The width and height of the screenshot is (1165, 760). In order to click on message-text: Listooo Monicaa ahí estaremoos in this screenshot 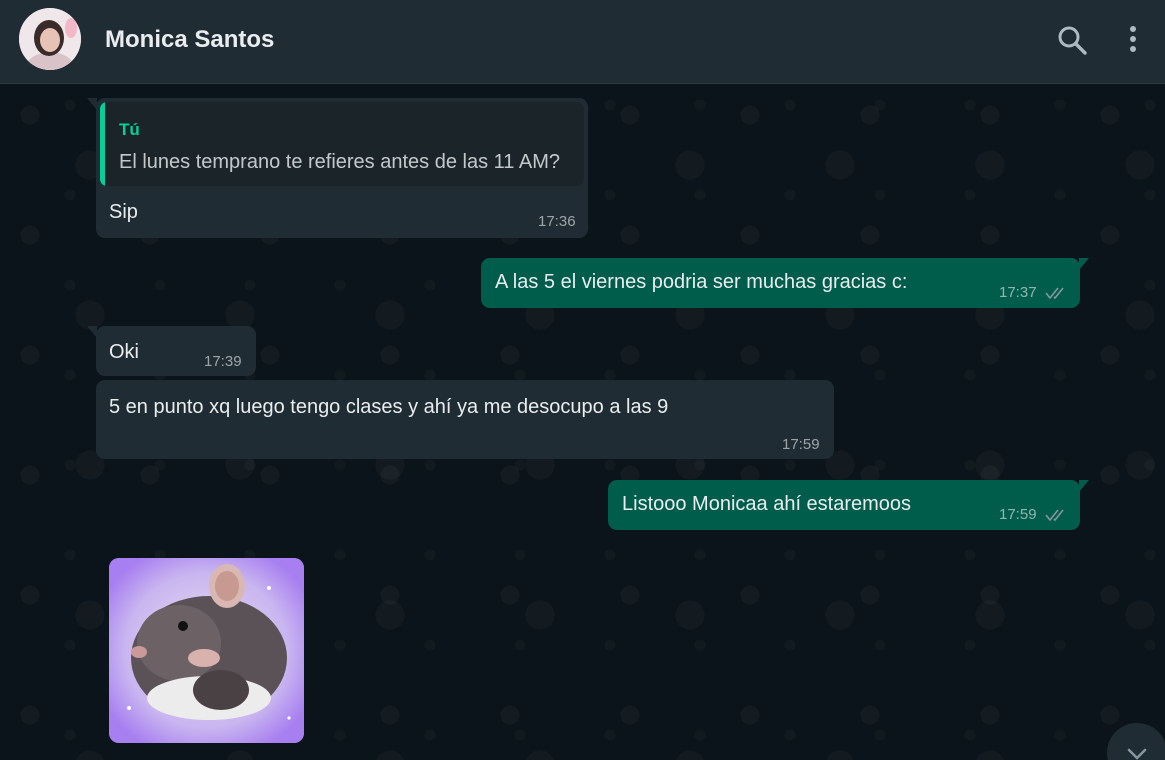, I will do `click(767, 504)`.